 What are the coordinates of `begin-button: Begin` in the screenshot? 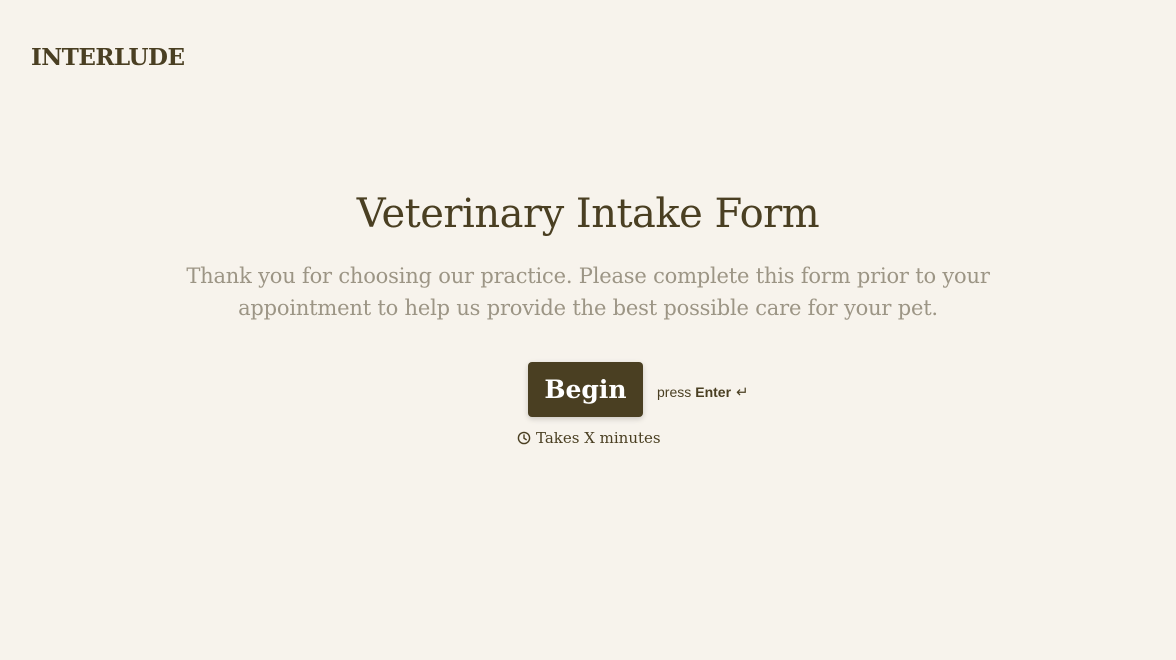 It's located at (585, 389).